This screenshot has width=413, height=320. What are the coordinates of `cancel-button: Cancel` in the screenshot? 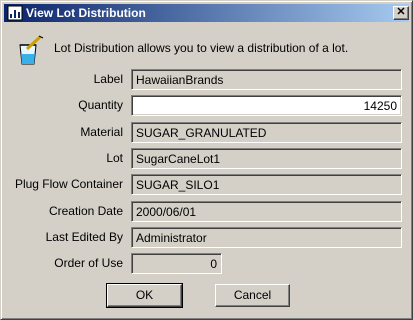 It's located at (252, 295).